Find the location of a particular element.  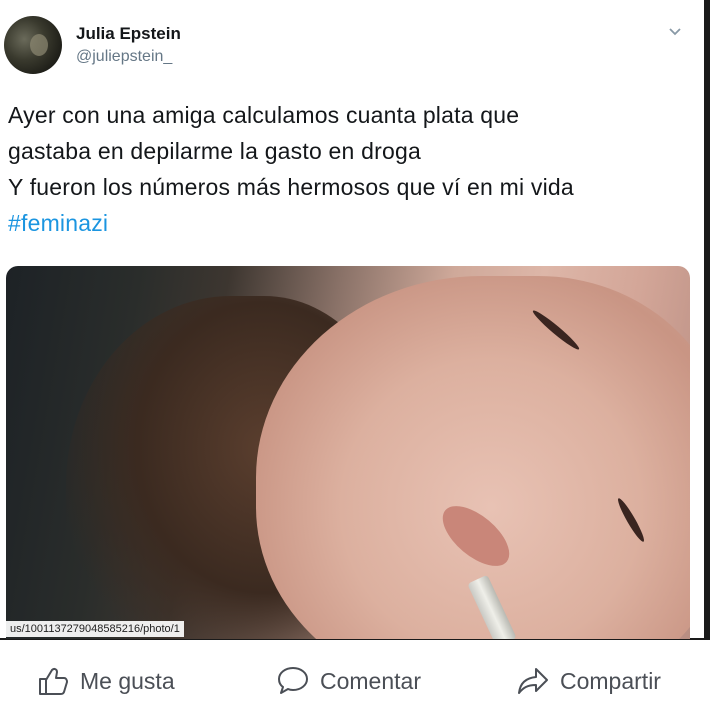

speech-bubble-icon is located at coordinates (293, 680).